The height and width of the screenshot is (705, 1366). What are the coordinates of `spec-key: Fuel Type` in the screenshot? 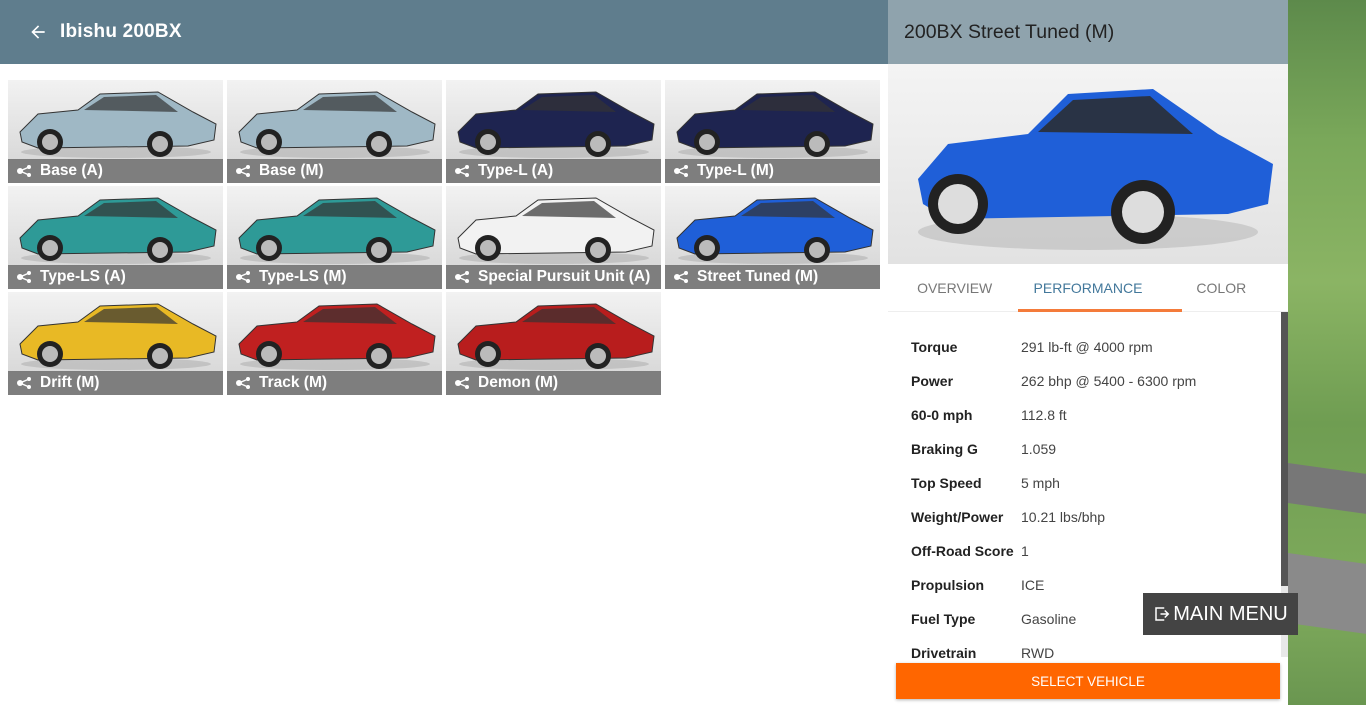 It's located at (943, 619).